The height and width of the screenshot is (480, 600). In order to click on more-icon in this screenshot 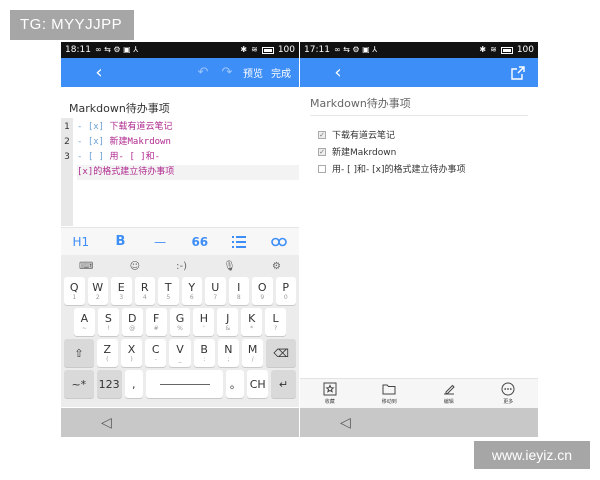, I will do `click(508, 389)`.